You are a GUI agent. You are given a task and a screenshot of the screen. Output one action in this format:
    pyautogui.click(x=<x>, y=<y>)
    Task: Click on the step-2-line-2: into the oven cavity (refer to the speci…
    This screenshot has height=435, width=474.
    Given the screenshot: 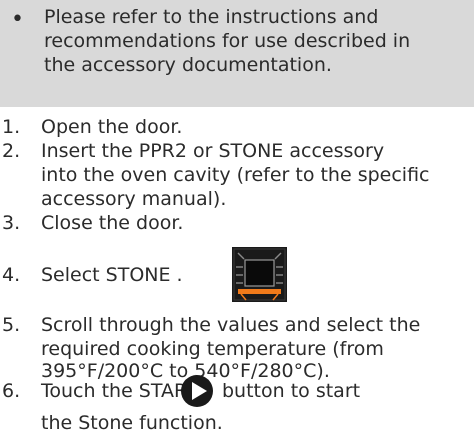 What is the action you would take?
    pyautogui.click(x=235, y=175)
    